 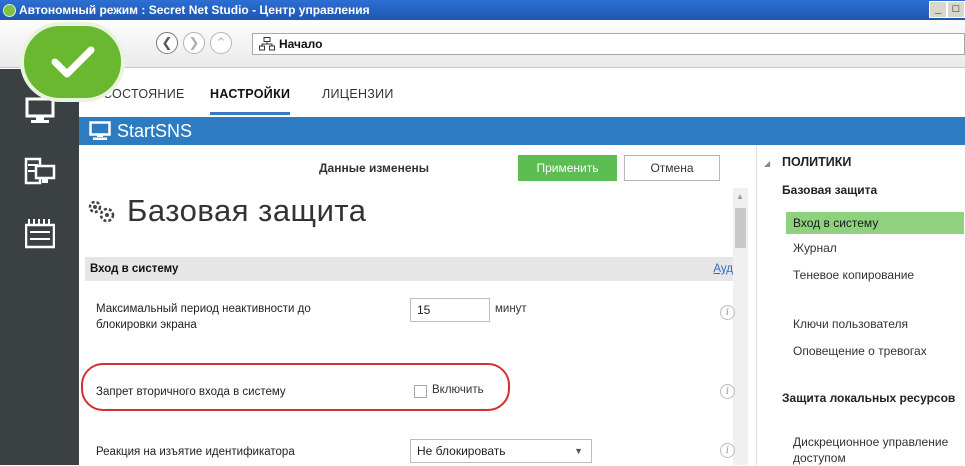 I want to click on back-arrow-icon: ❮, so click(x=167, y=43).